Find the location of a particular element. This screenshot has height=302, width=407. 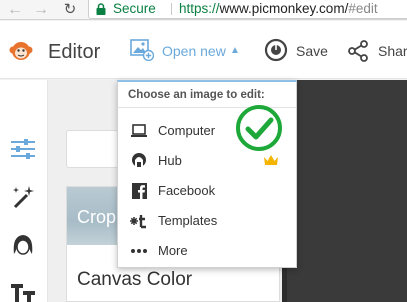

menu-item-more: More is located at coordinates (207, 251).